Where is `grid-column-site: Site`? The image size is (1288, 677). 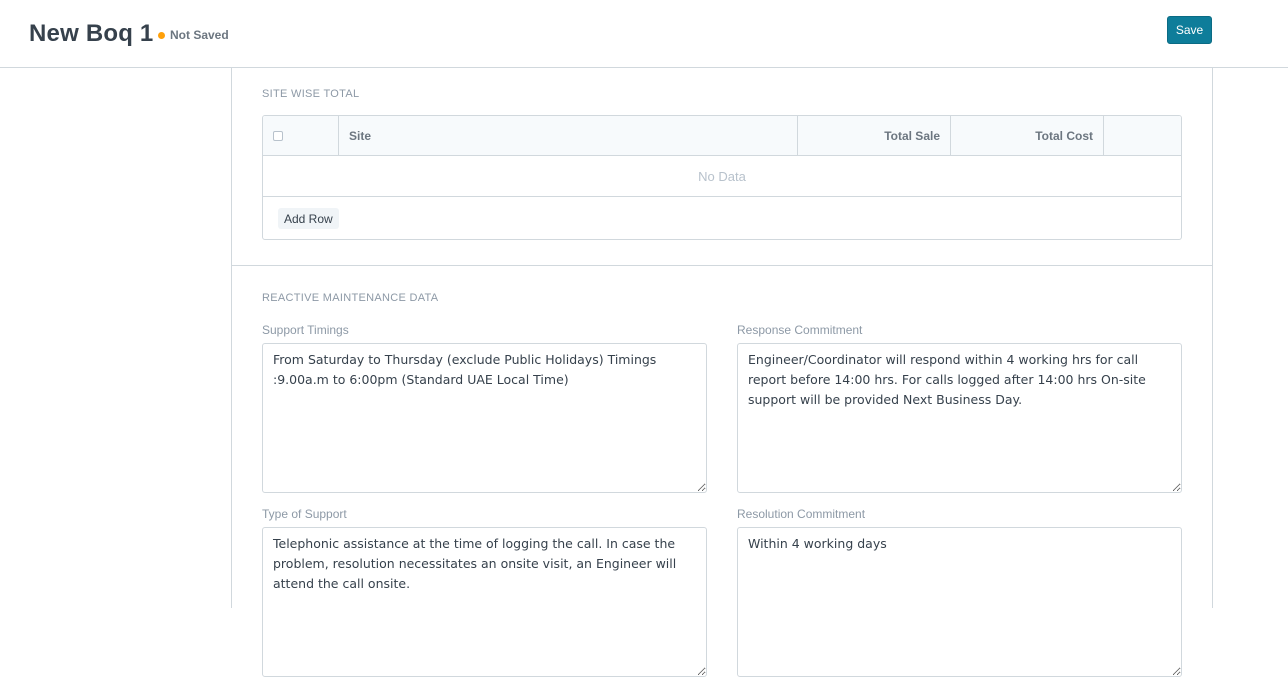
grid-column-site: Site is located at coordinates (568, 136).